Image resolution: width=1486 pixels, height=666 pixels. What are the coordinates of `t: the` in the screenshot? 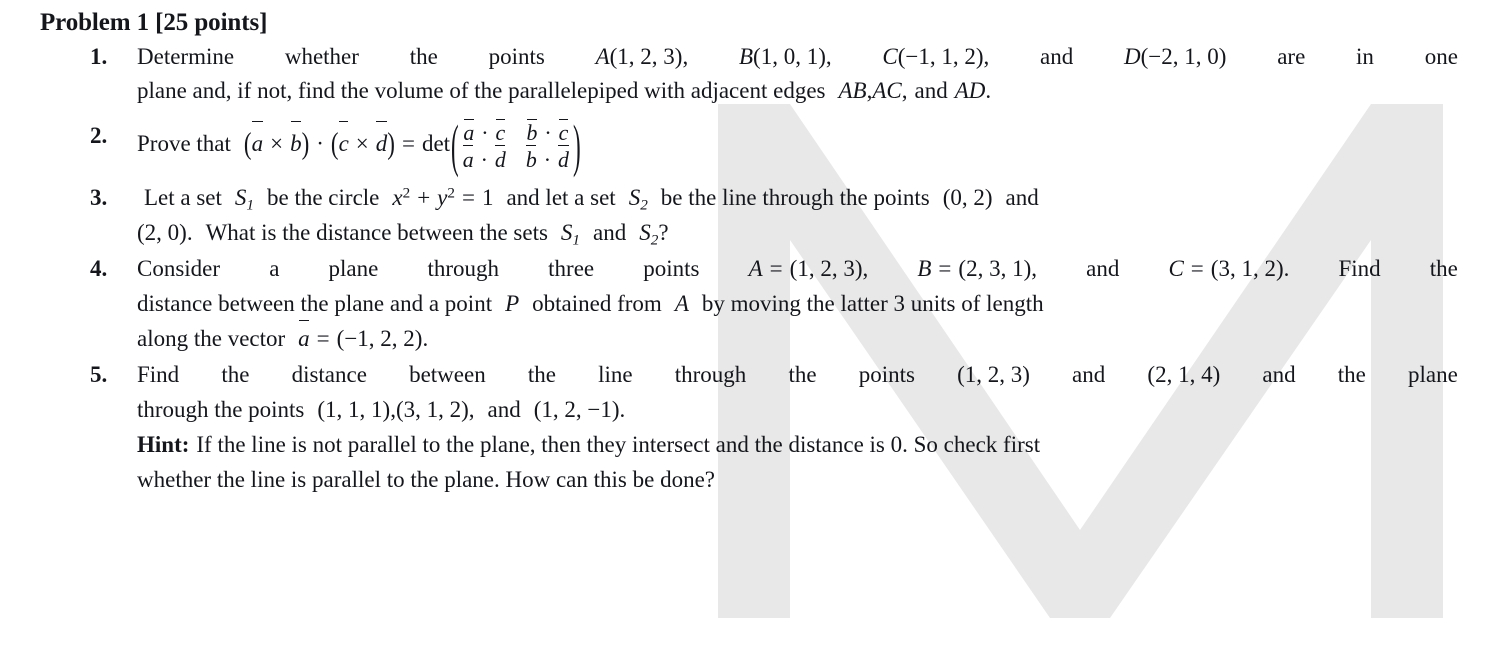 It's located at (423, 56).